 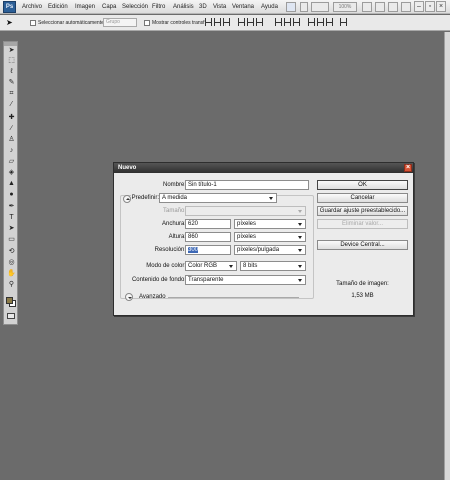 I want to click on lasso-tool-icon: ℓ, so click(x=11, y=72).